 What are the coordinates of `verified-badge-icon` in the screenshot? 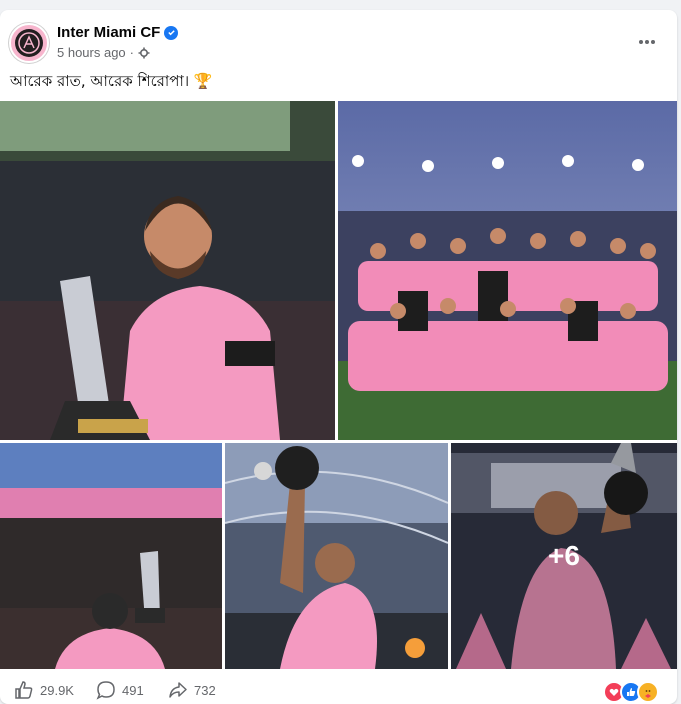 It's located at (171, 32).